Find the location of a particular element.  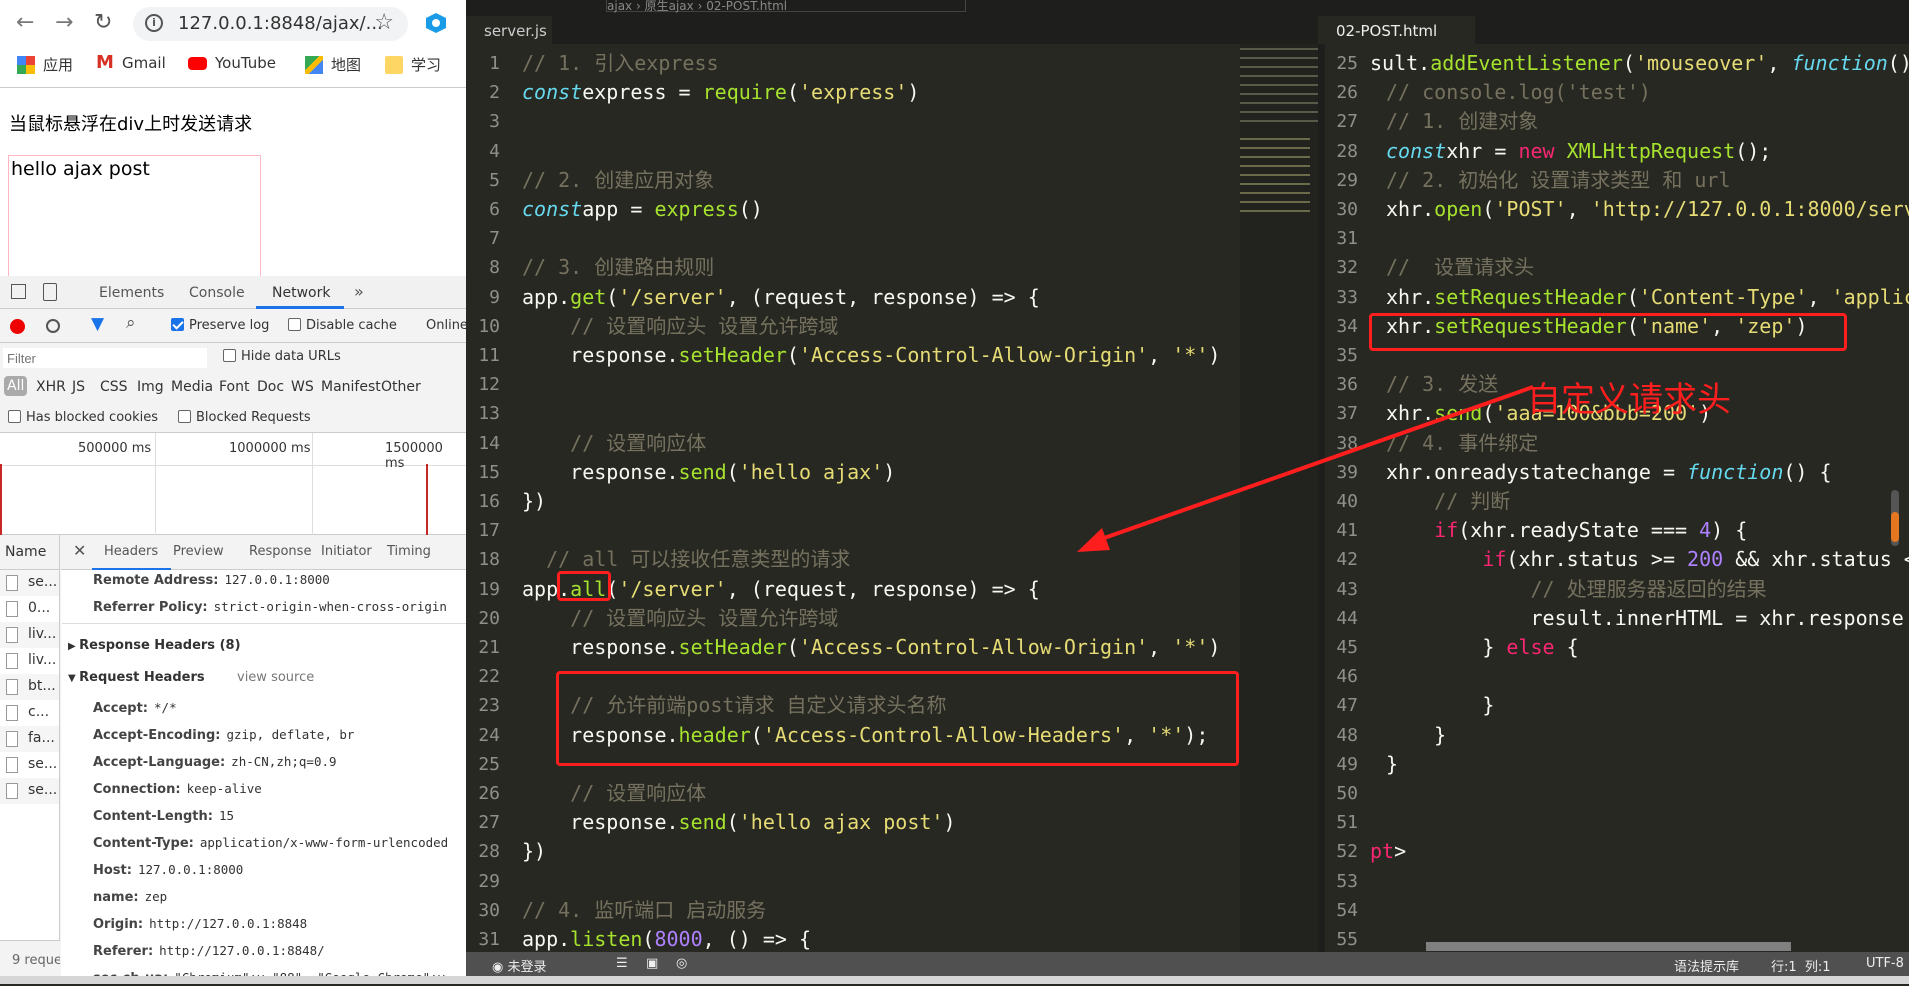

syntax-library: 语法提示库 is located at coordinates (1706, 965).